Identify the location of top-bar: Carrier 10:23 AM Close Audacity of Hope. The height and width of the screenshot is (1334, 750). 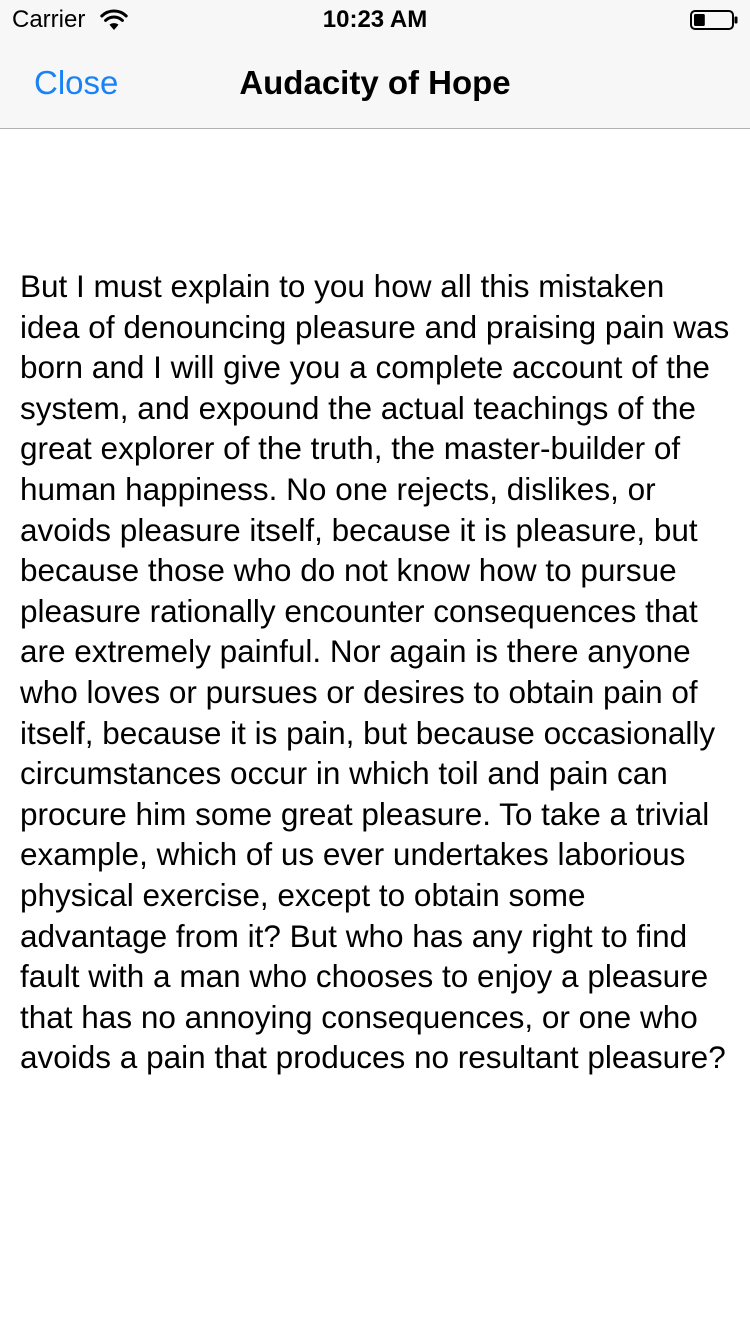
(375, 64).